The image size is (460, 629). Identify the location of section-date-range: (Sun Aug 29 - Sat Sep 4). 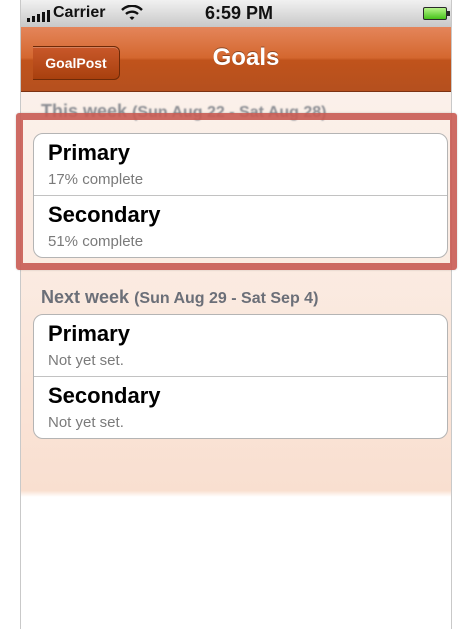
(226, 298).